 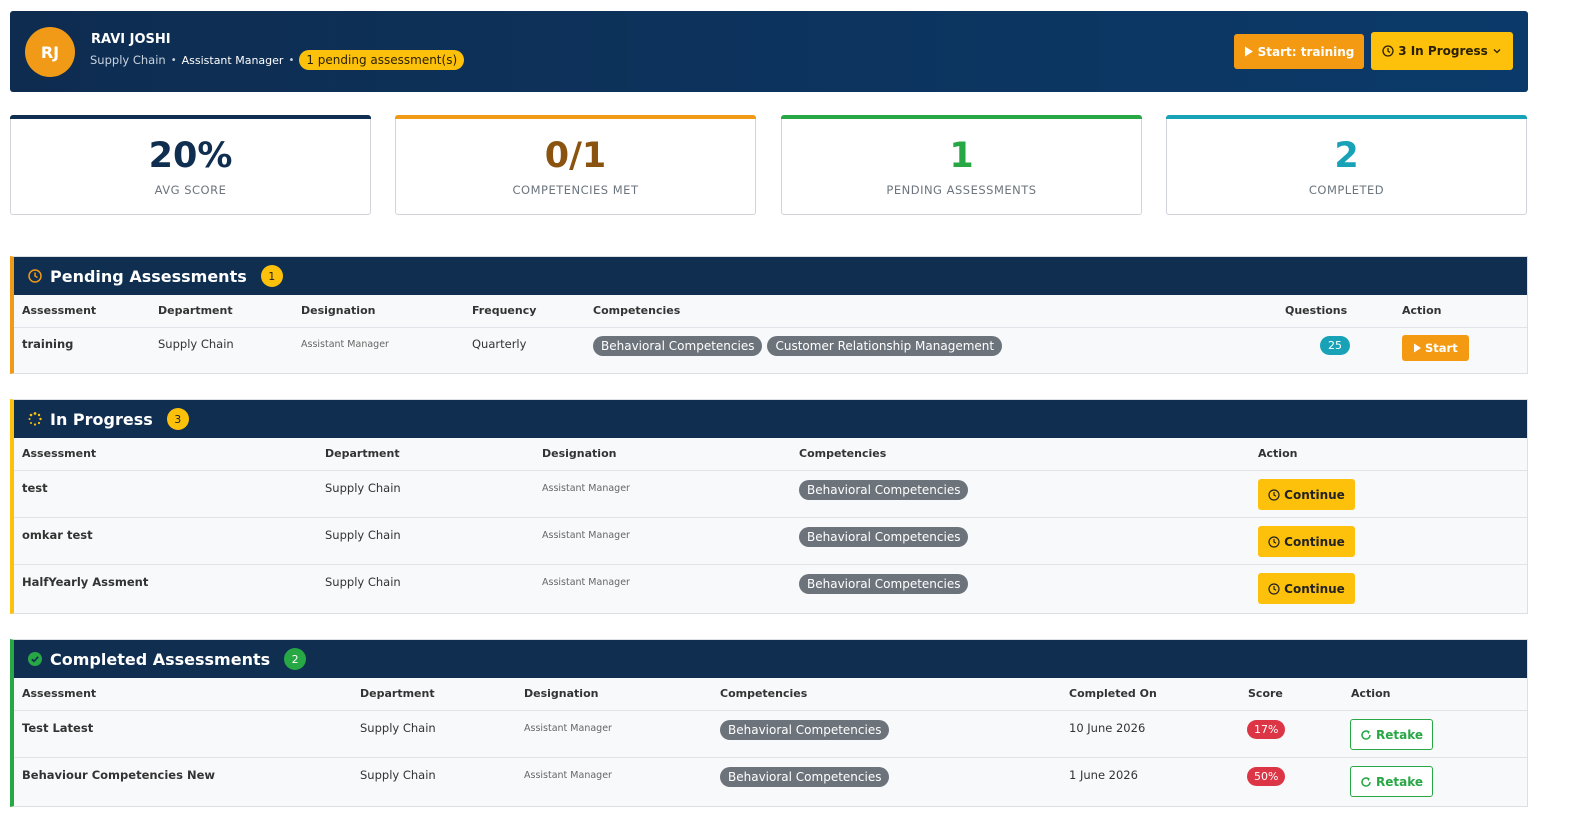 What do you see at coordinates (961, 165) in the screenshot?
I see `stat-card-pending: 1 PENDING ASSESSMENTS` at bounding box center [961, 165].